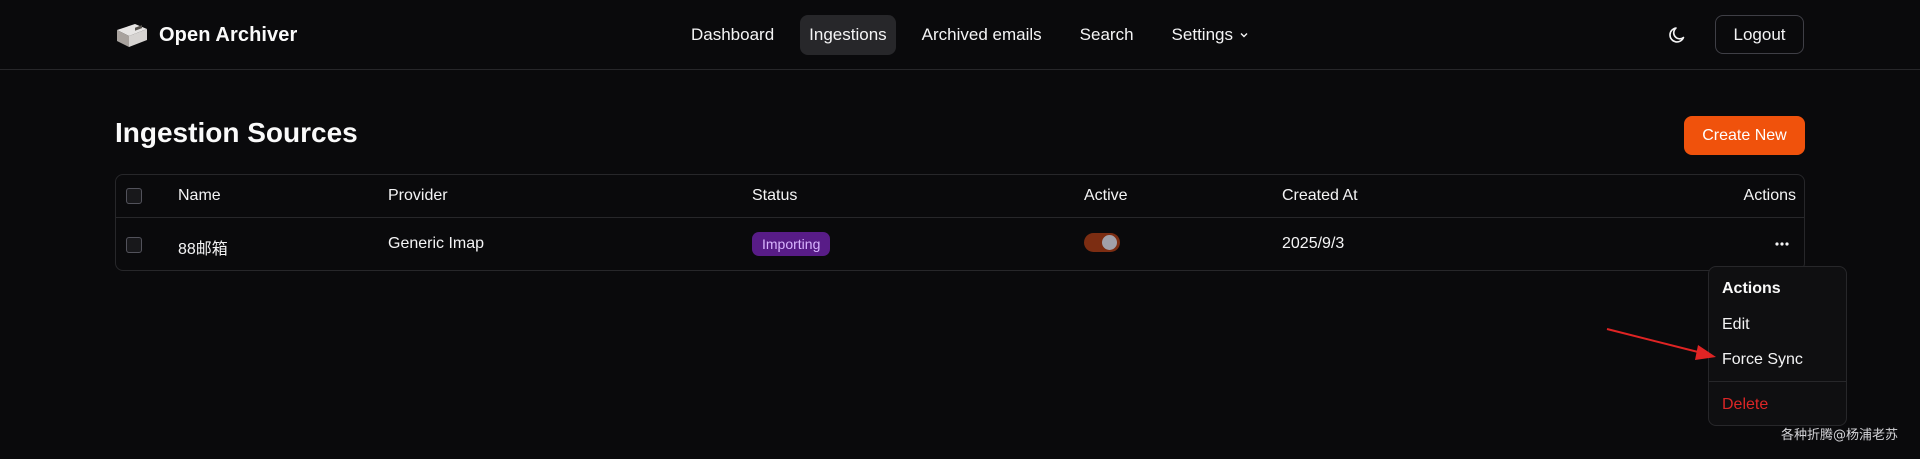  I want to click on column-header-provider: Provider, so click(418, 196).